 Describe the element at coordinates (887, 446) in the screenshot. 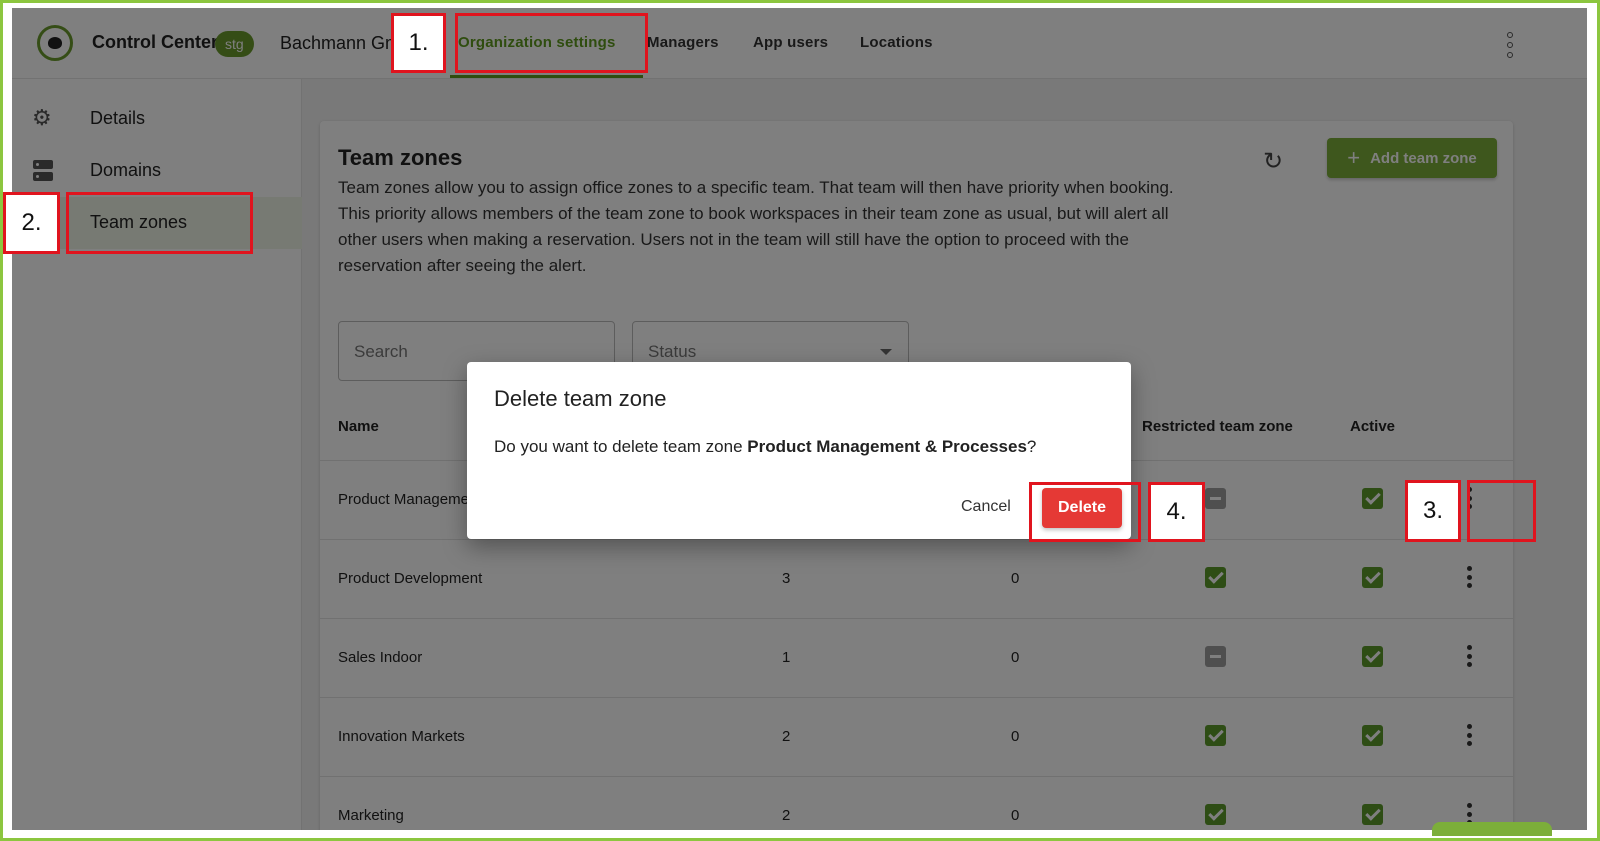

I see `dialog-zone-name: Product Management & Processes` at that location.